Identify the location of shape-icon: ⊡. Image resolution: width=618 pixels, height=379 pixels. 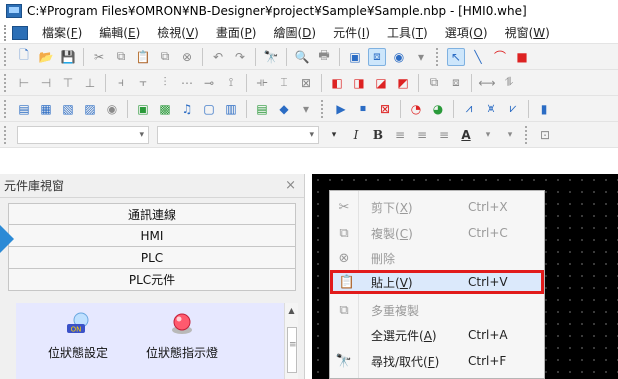
(545, 135).